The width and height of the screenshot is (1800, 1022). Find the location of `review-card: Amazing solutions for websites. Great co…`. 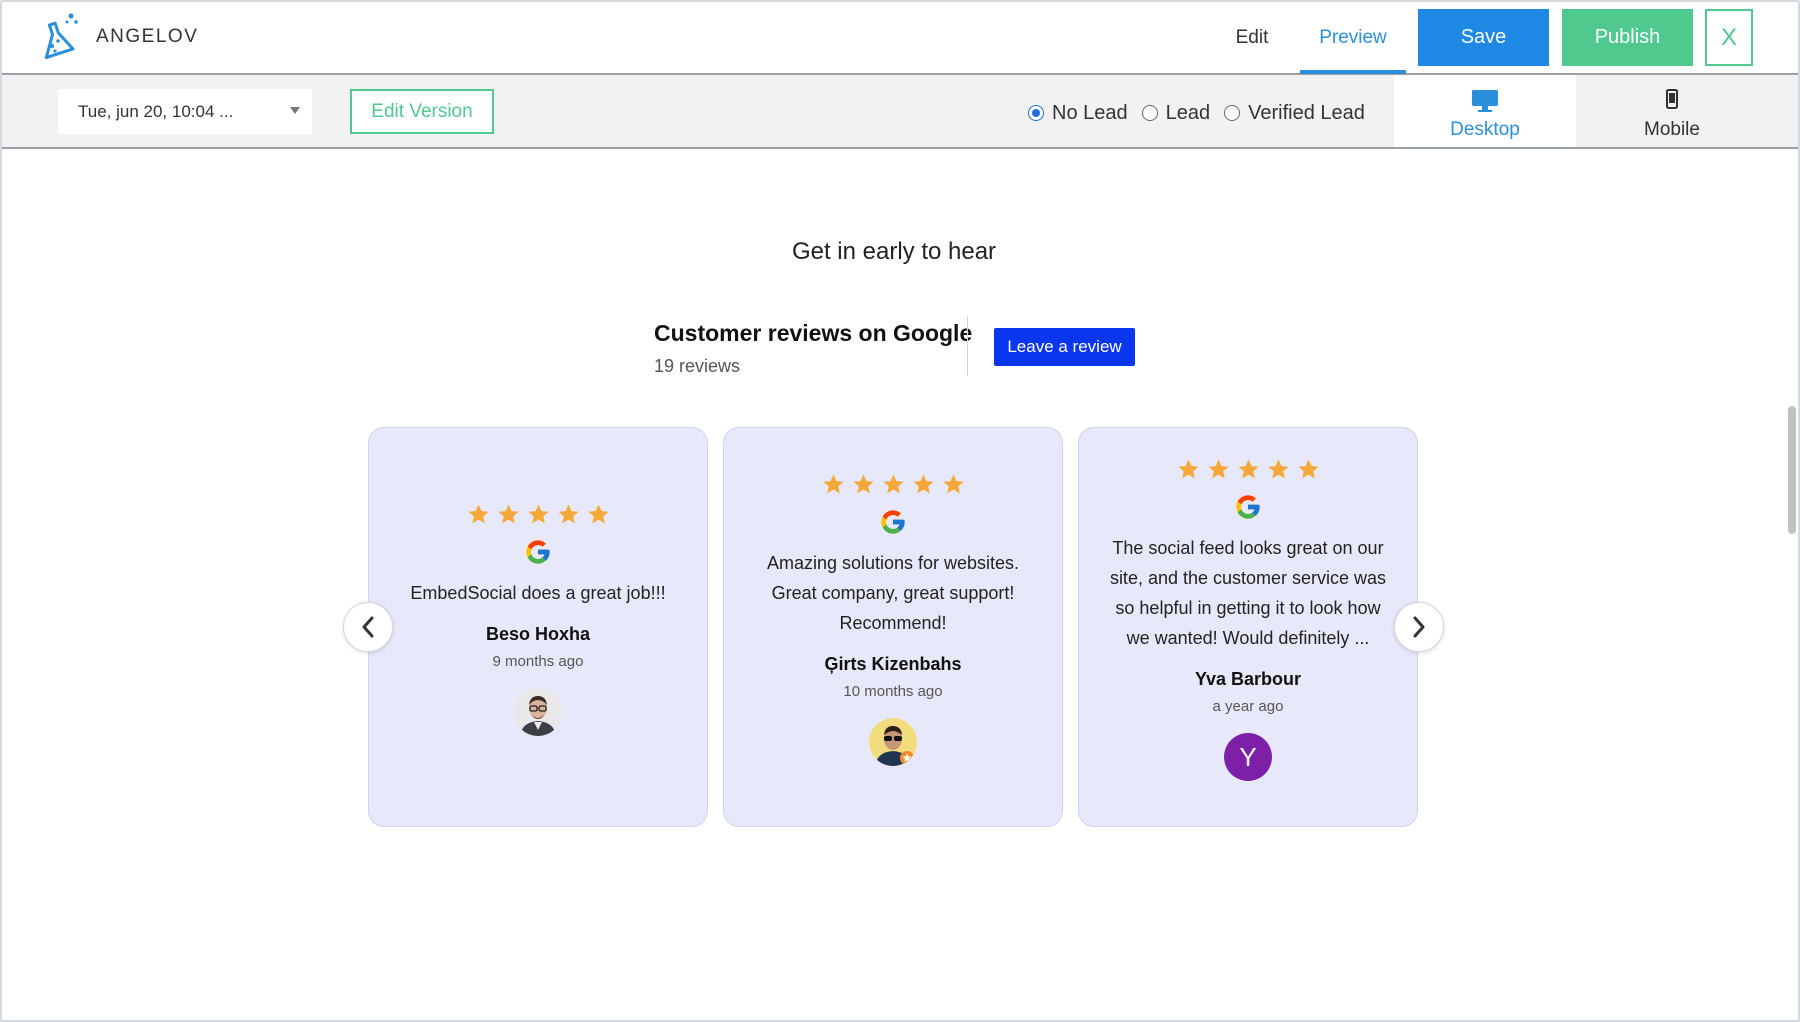

review-card: Amazing solutions for websites. Great co… is located at coordinates (893, 627).